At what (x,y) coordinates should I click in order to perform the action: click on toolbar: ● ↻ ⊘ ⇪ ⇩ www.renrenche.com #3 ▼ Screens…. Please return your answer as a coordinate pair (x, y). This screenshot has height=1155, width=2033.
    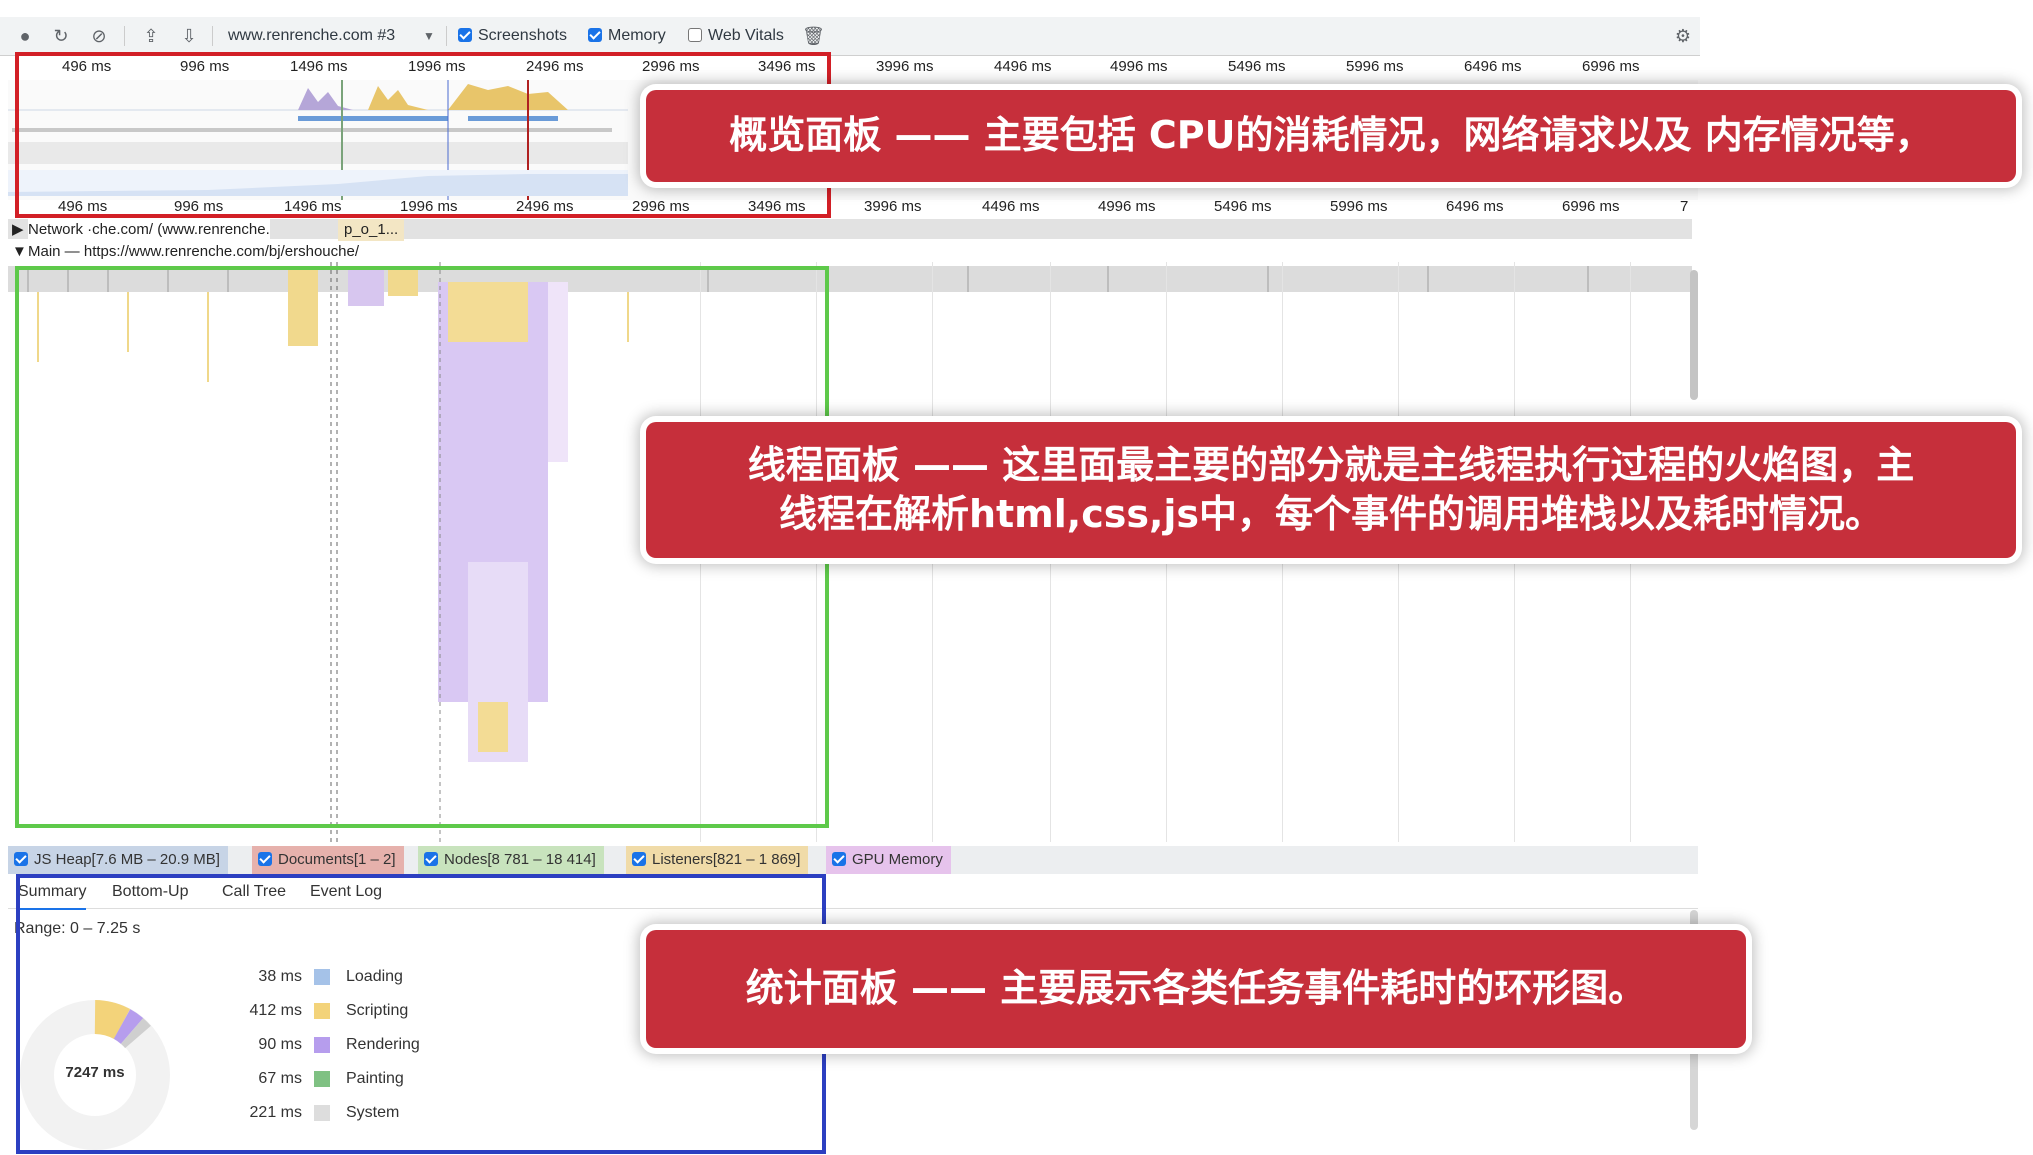
    Looking at the image, I should click on (850, 36).